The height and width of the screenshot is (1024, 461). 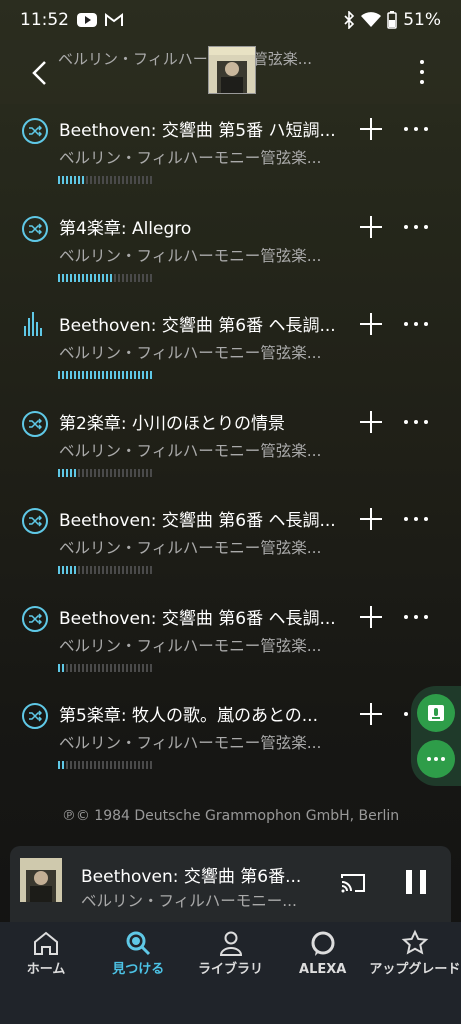 I want to click on bottom-navigation: ホーム 見つける ライブラリ ALEXA アップグレード, so click(x=230, y=973).